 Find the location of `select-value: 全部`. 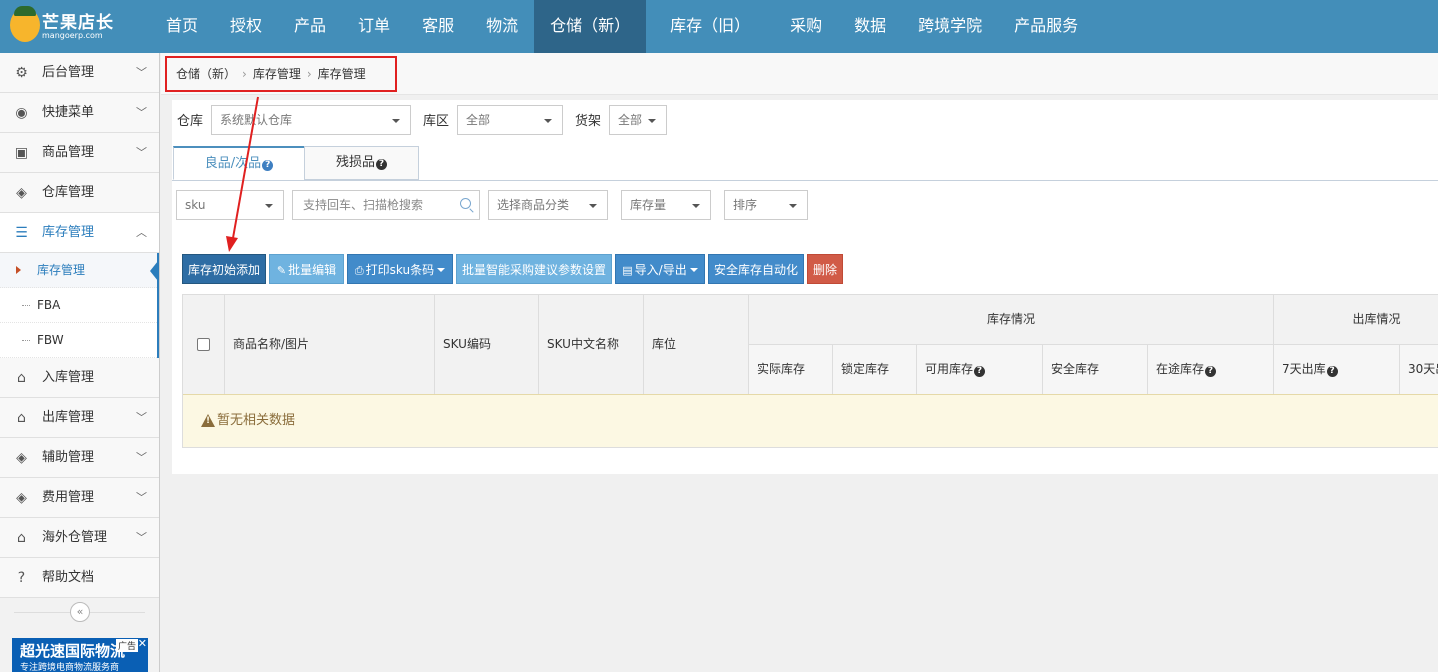

select-value: 全部 is located at coordinates (478, 120).